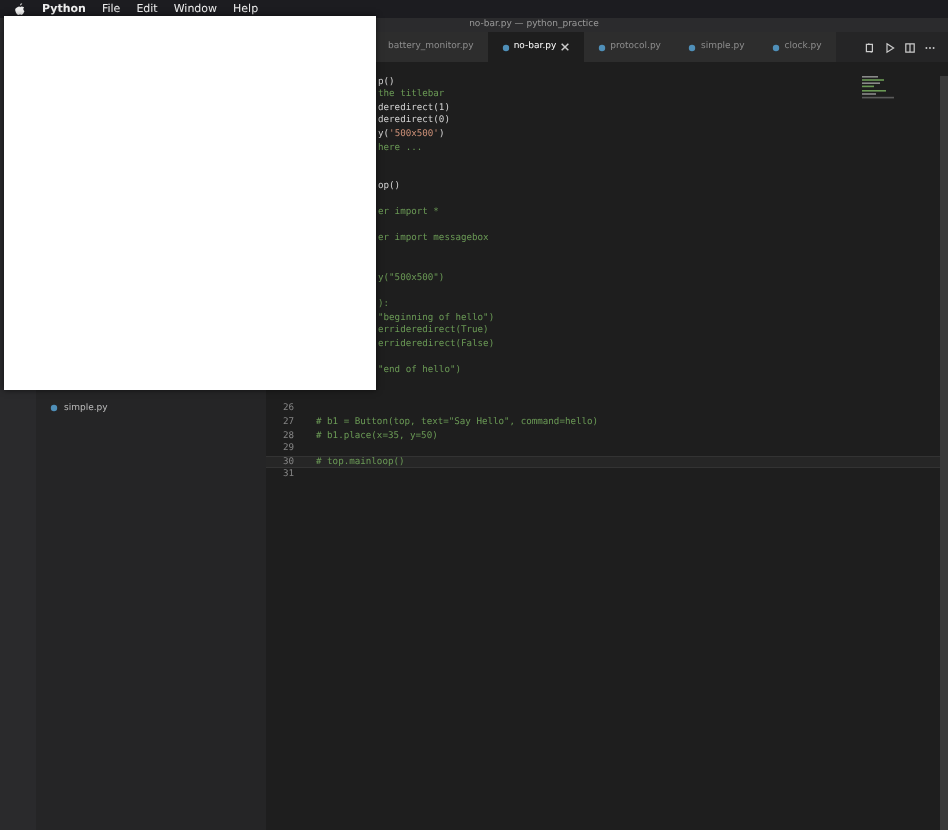  What do you see at coordinates (20, 9) in the screenshot?
I see `apple-icon` at bounding box center [20, 9].